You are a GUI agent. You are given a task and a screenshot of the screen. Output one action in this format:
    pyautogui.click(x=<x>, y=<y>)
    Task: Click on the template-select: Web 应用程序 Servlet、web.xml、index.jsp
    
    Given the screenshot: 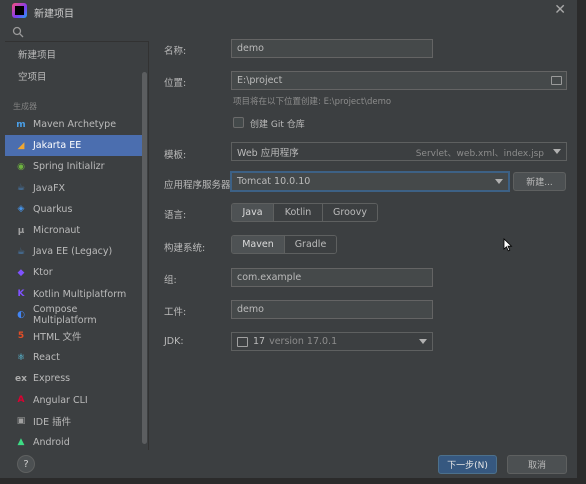 What is the action you would take?
    pyautogui.click(x=399, y=151)
    